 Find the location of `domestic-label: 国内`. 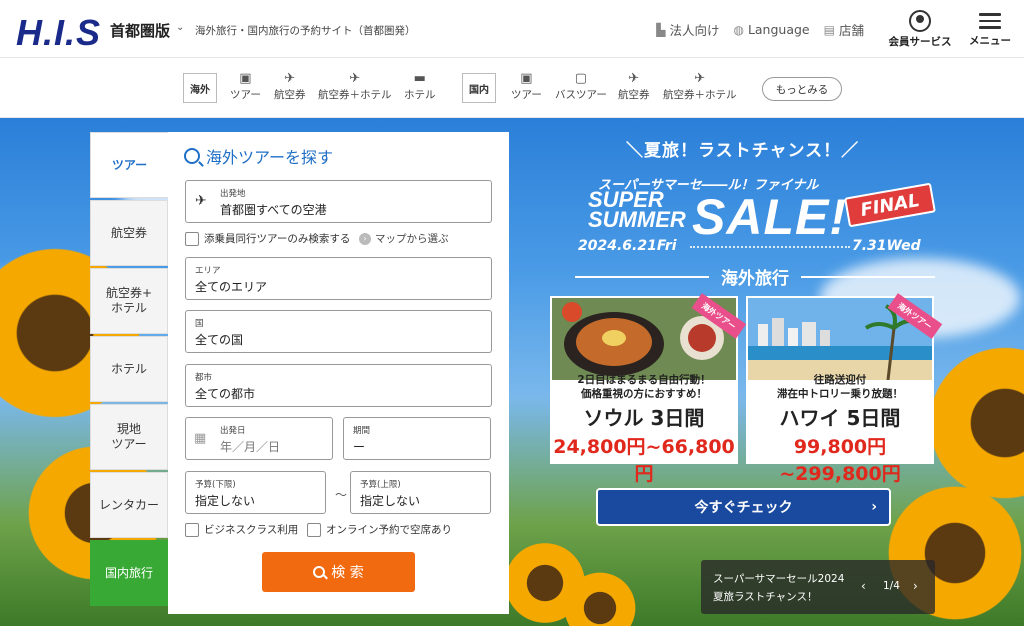

domestic-label: 国内 is located at coordinates (479, 88).